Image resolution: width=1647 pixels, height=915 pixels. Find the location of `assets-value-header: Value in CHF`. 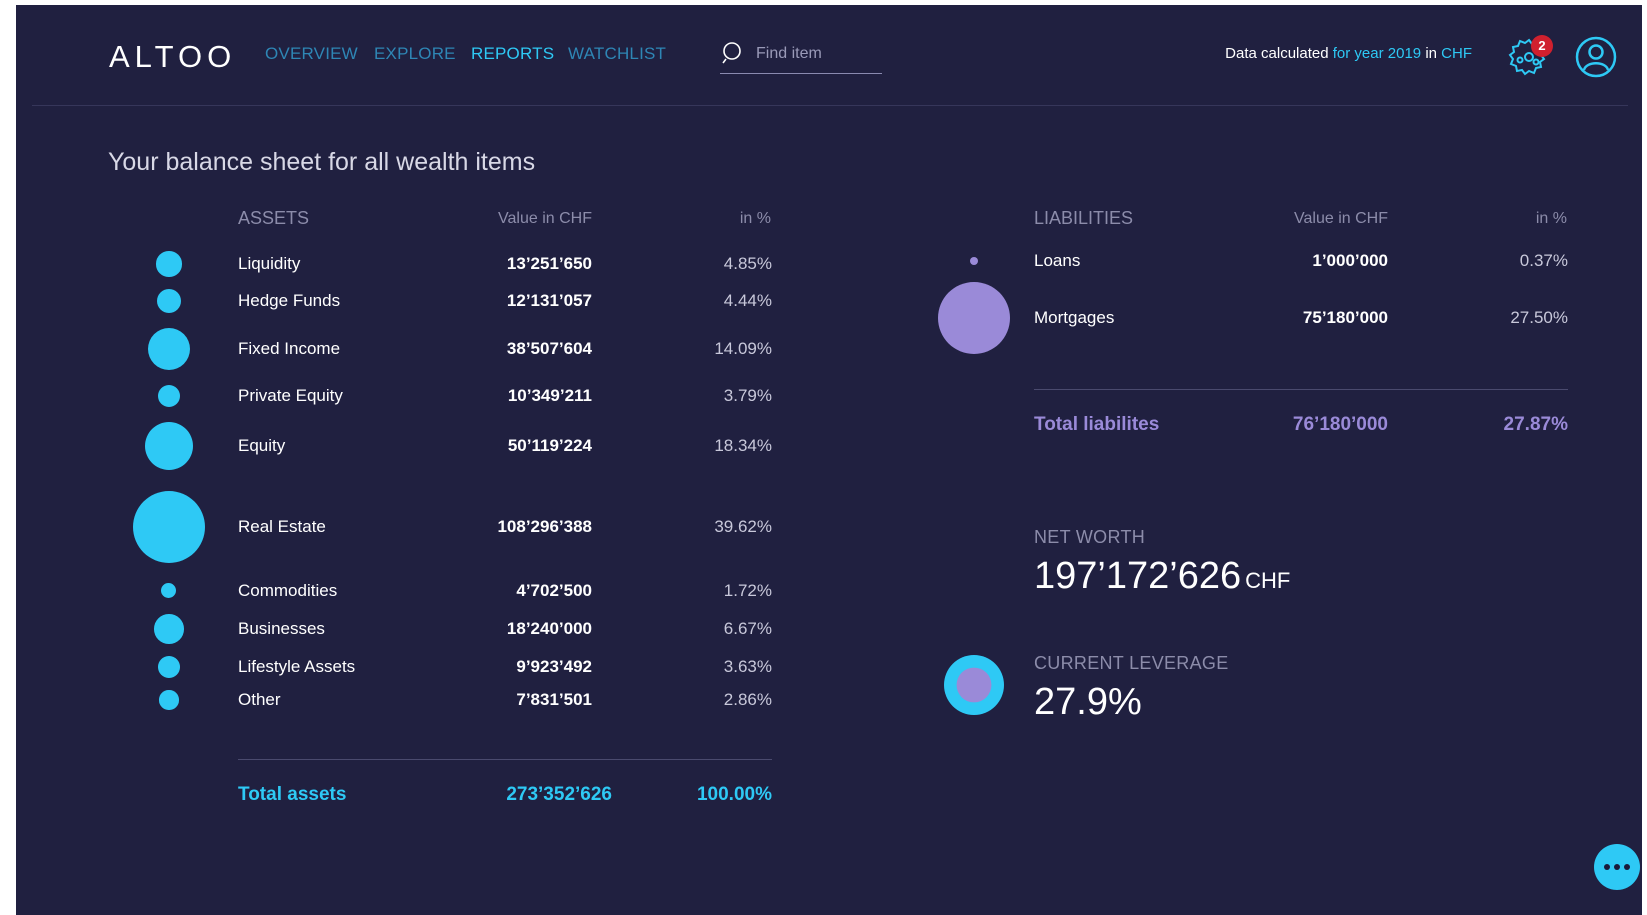

assets-value-header: Value in CHF is located at coordinates (545, 218).